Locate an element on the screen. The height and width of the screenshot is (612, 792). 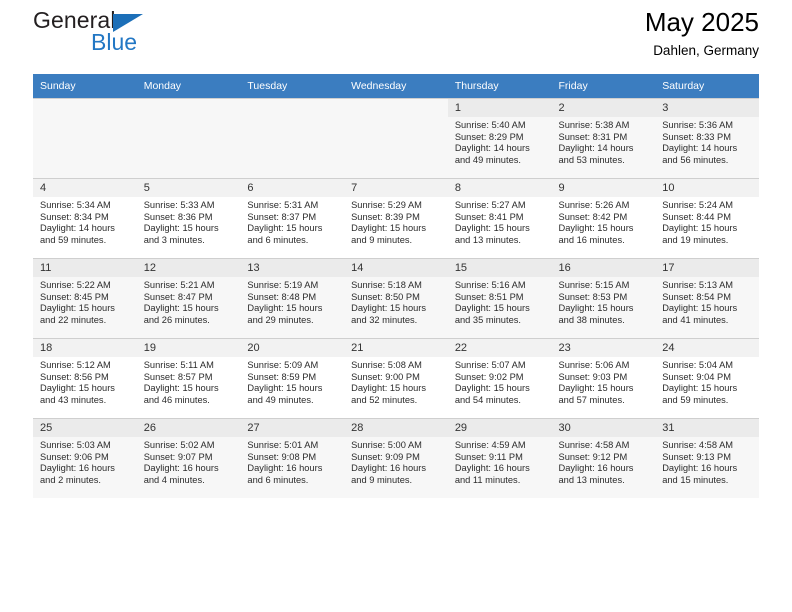
sunrise-text: Sunrise: 5:08 AM is located at coordinates (386, 365).